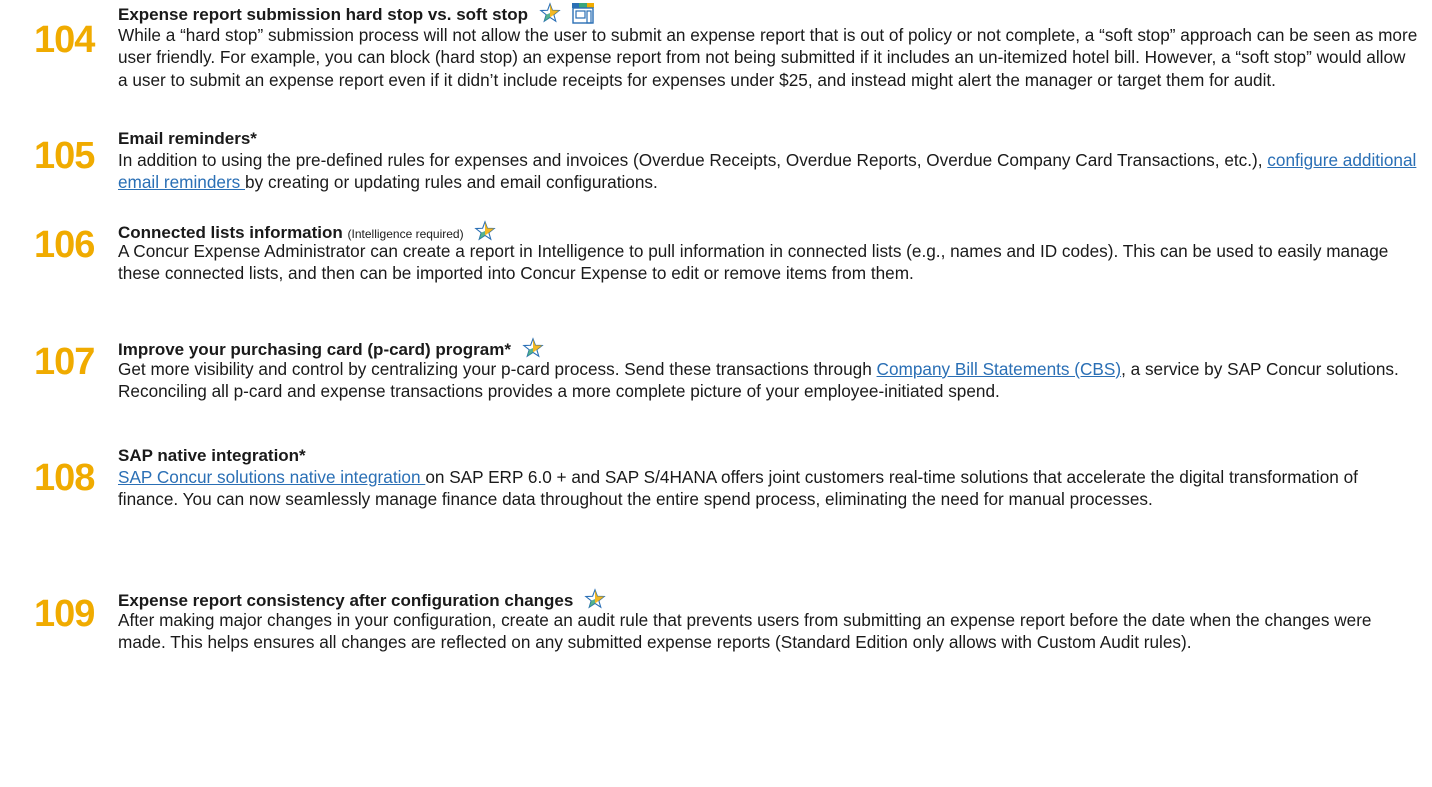 This screenshot has width=1432, height=787. I want to click on native-integration-link: SAP Concur solutions native integration, so click(271, 477).